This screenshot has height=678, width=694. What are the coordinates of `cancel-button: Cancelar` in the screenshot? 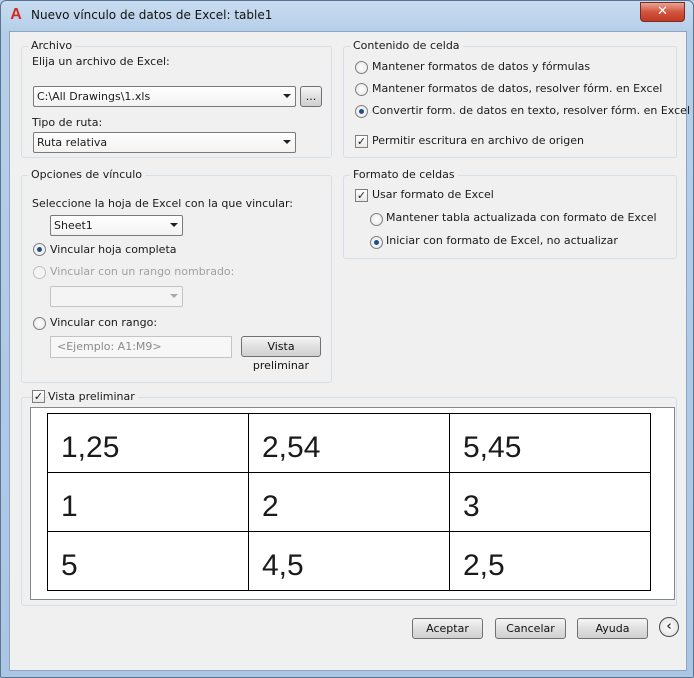 It's located at (530, 628).